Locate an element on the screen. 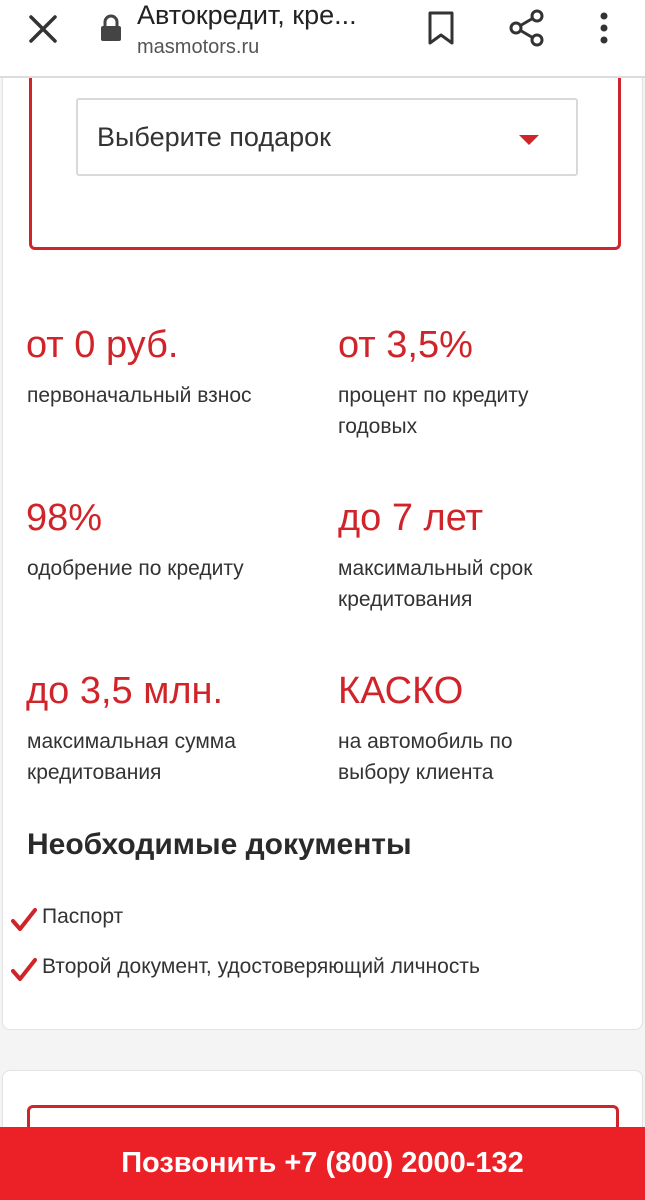 This screenshot has height=1200, width=645. close-icon is located at coordinates (43, 29).